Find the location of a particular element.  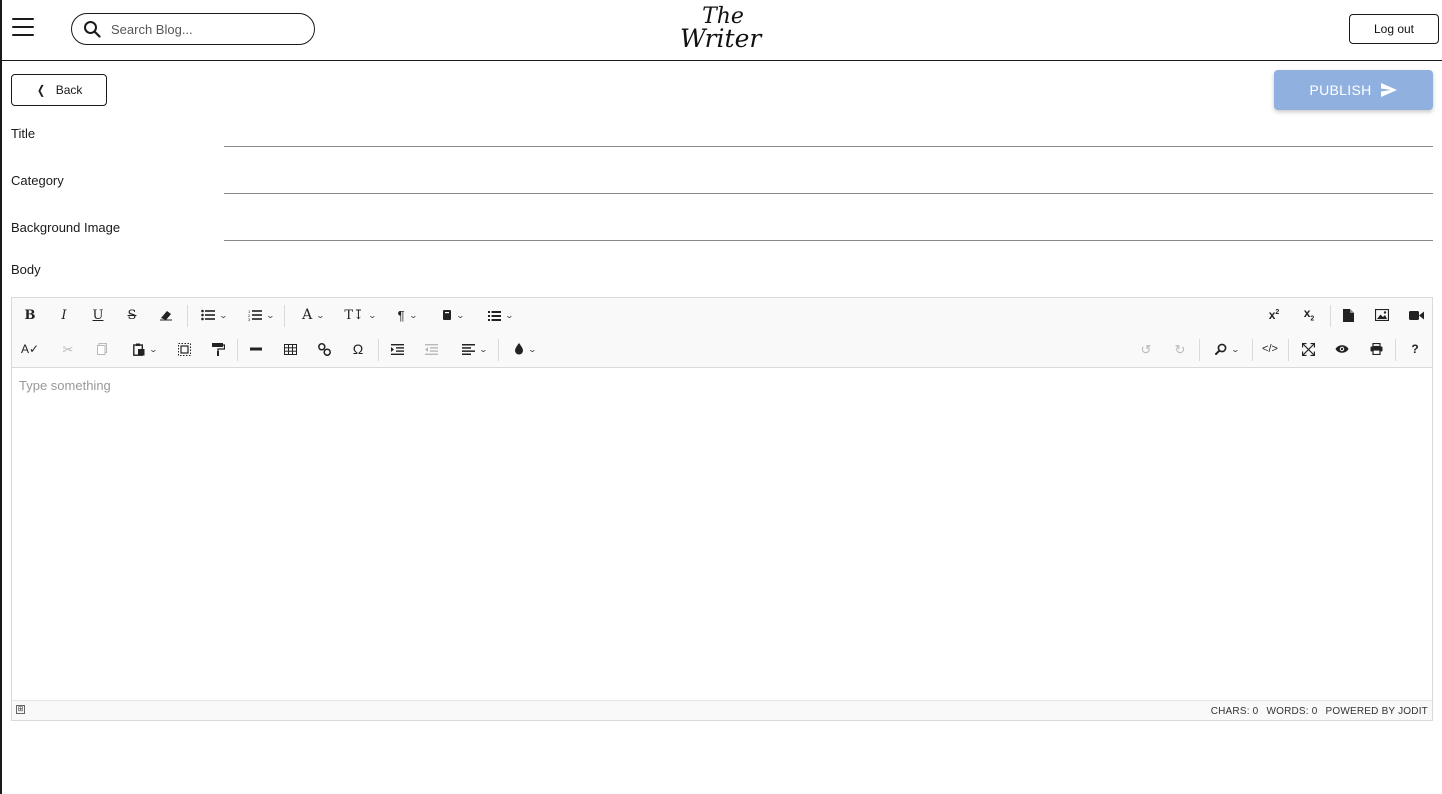

select-all-icon is located at coordinates (184, 349).